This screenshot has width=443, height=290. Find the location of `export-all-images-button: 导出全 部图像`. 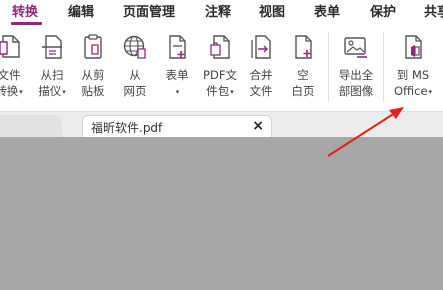

export-all-images-button: 导出全 部图像 is located at coordinates (356, 69).